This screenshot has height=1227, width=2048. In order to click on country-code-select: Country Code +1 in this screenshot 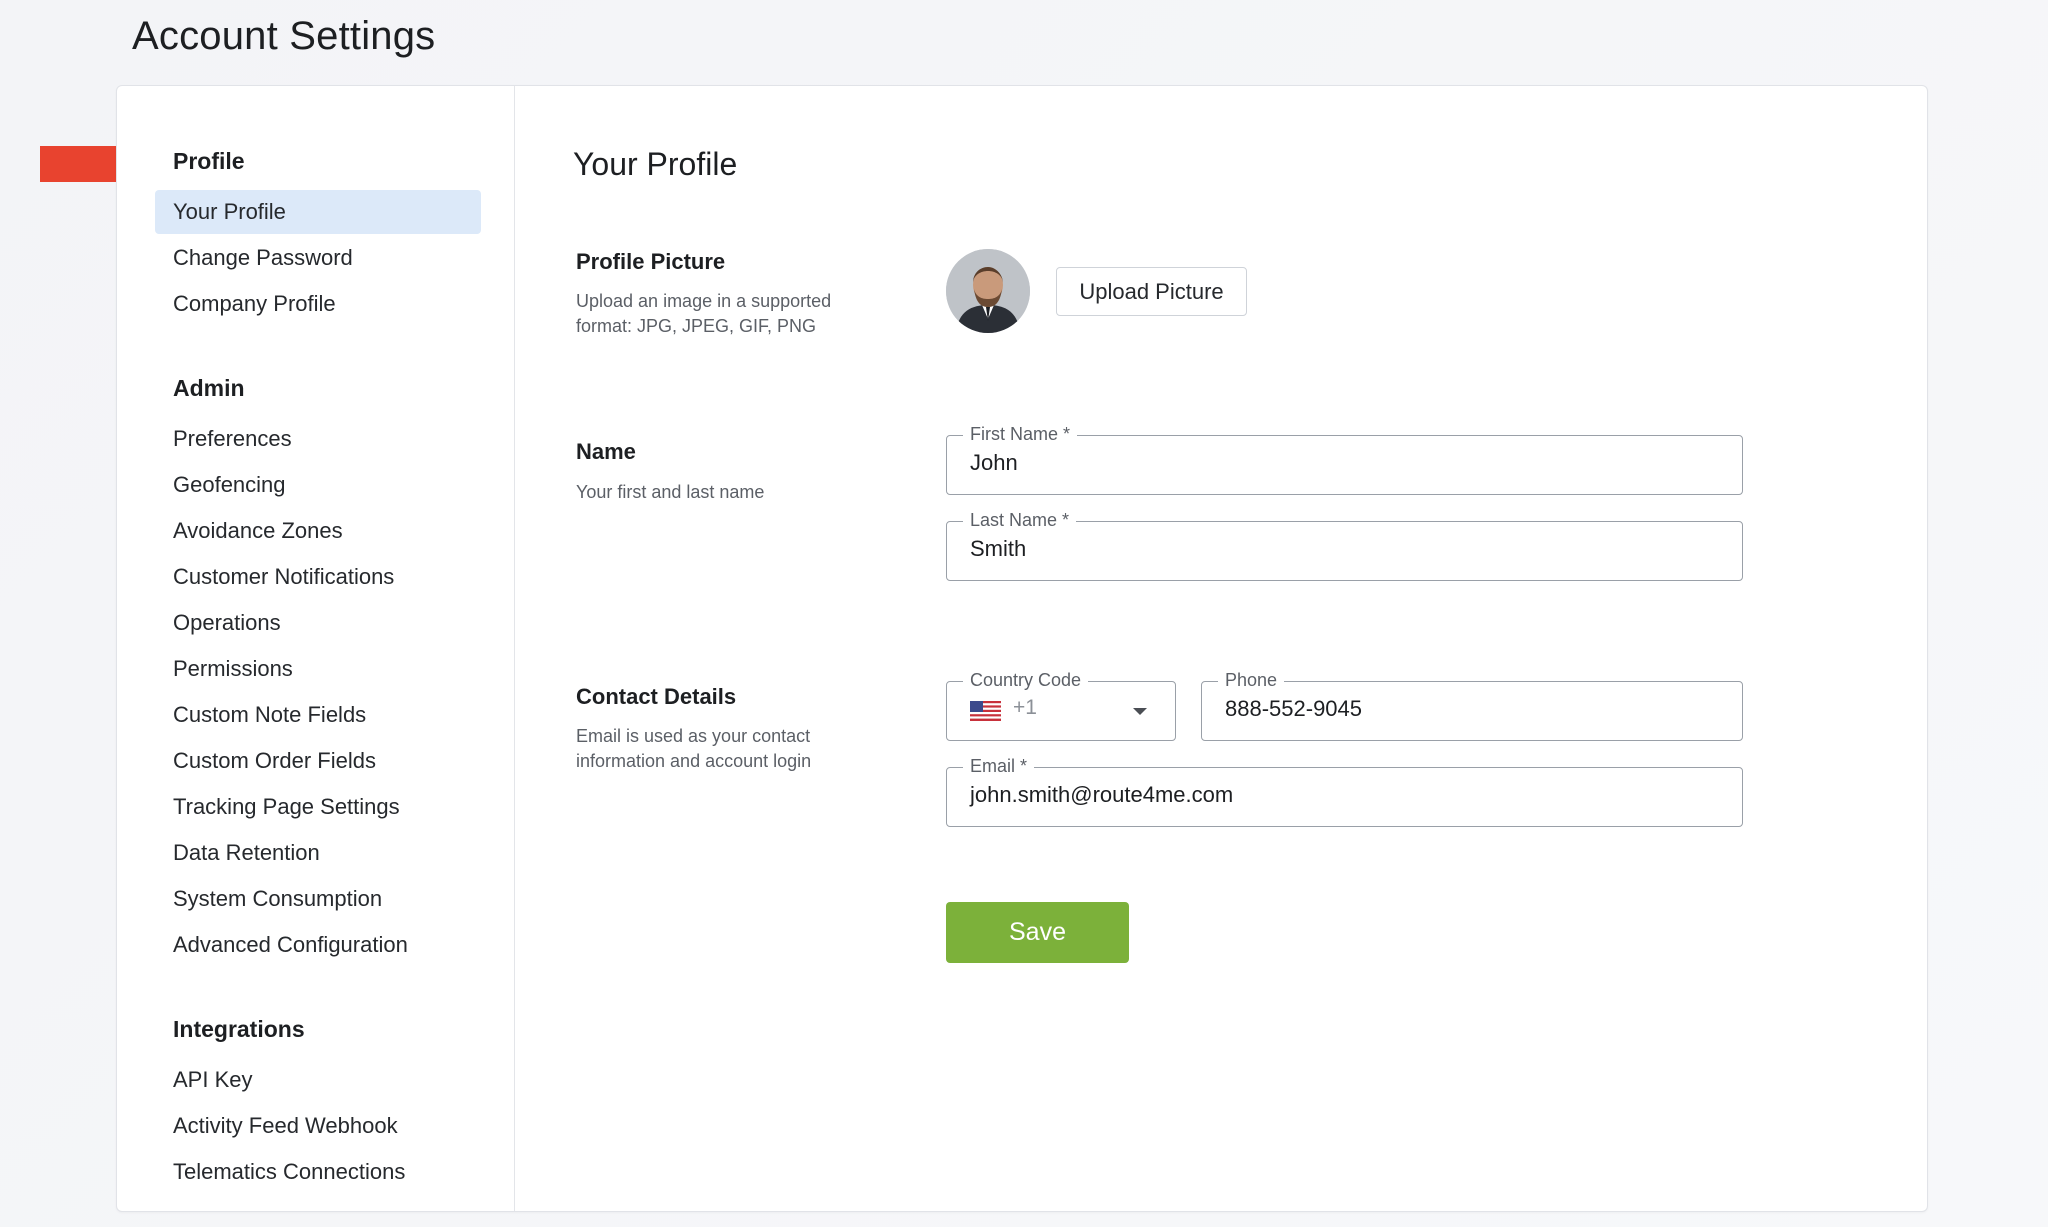, I will do `click(1061, 705)`.